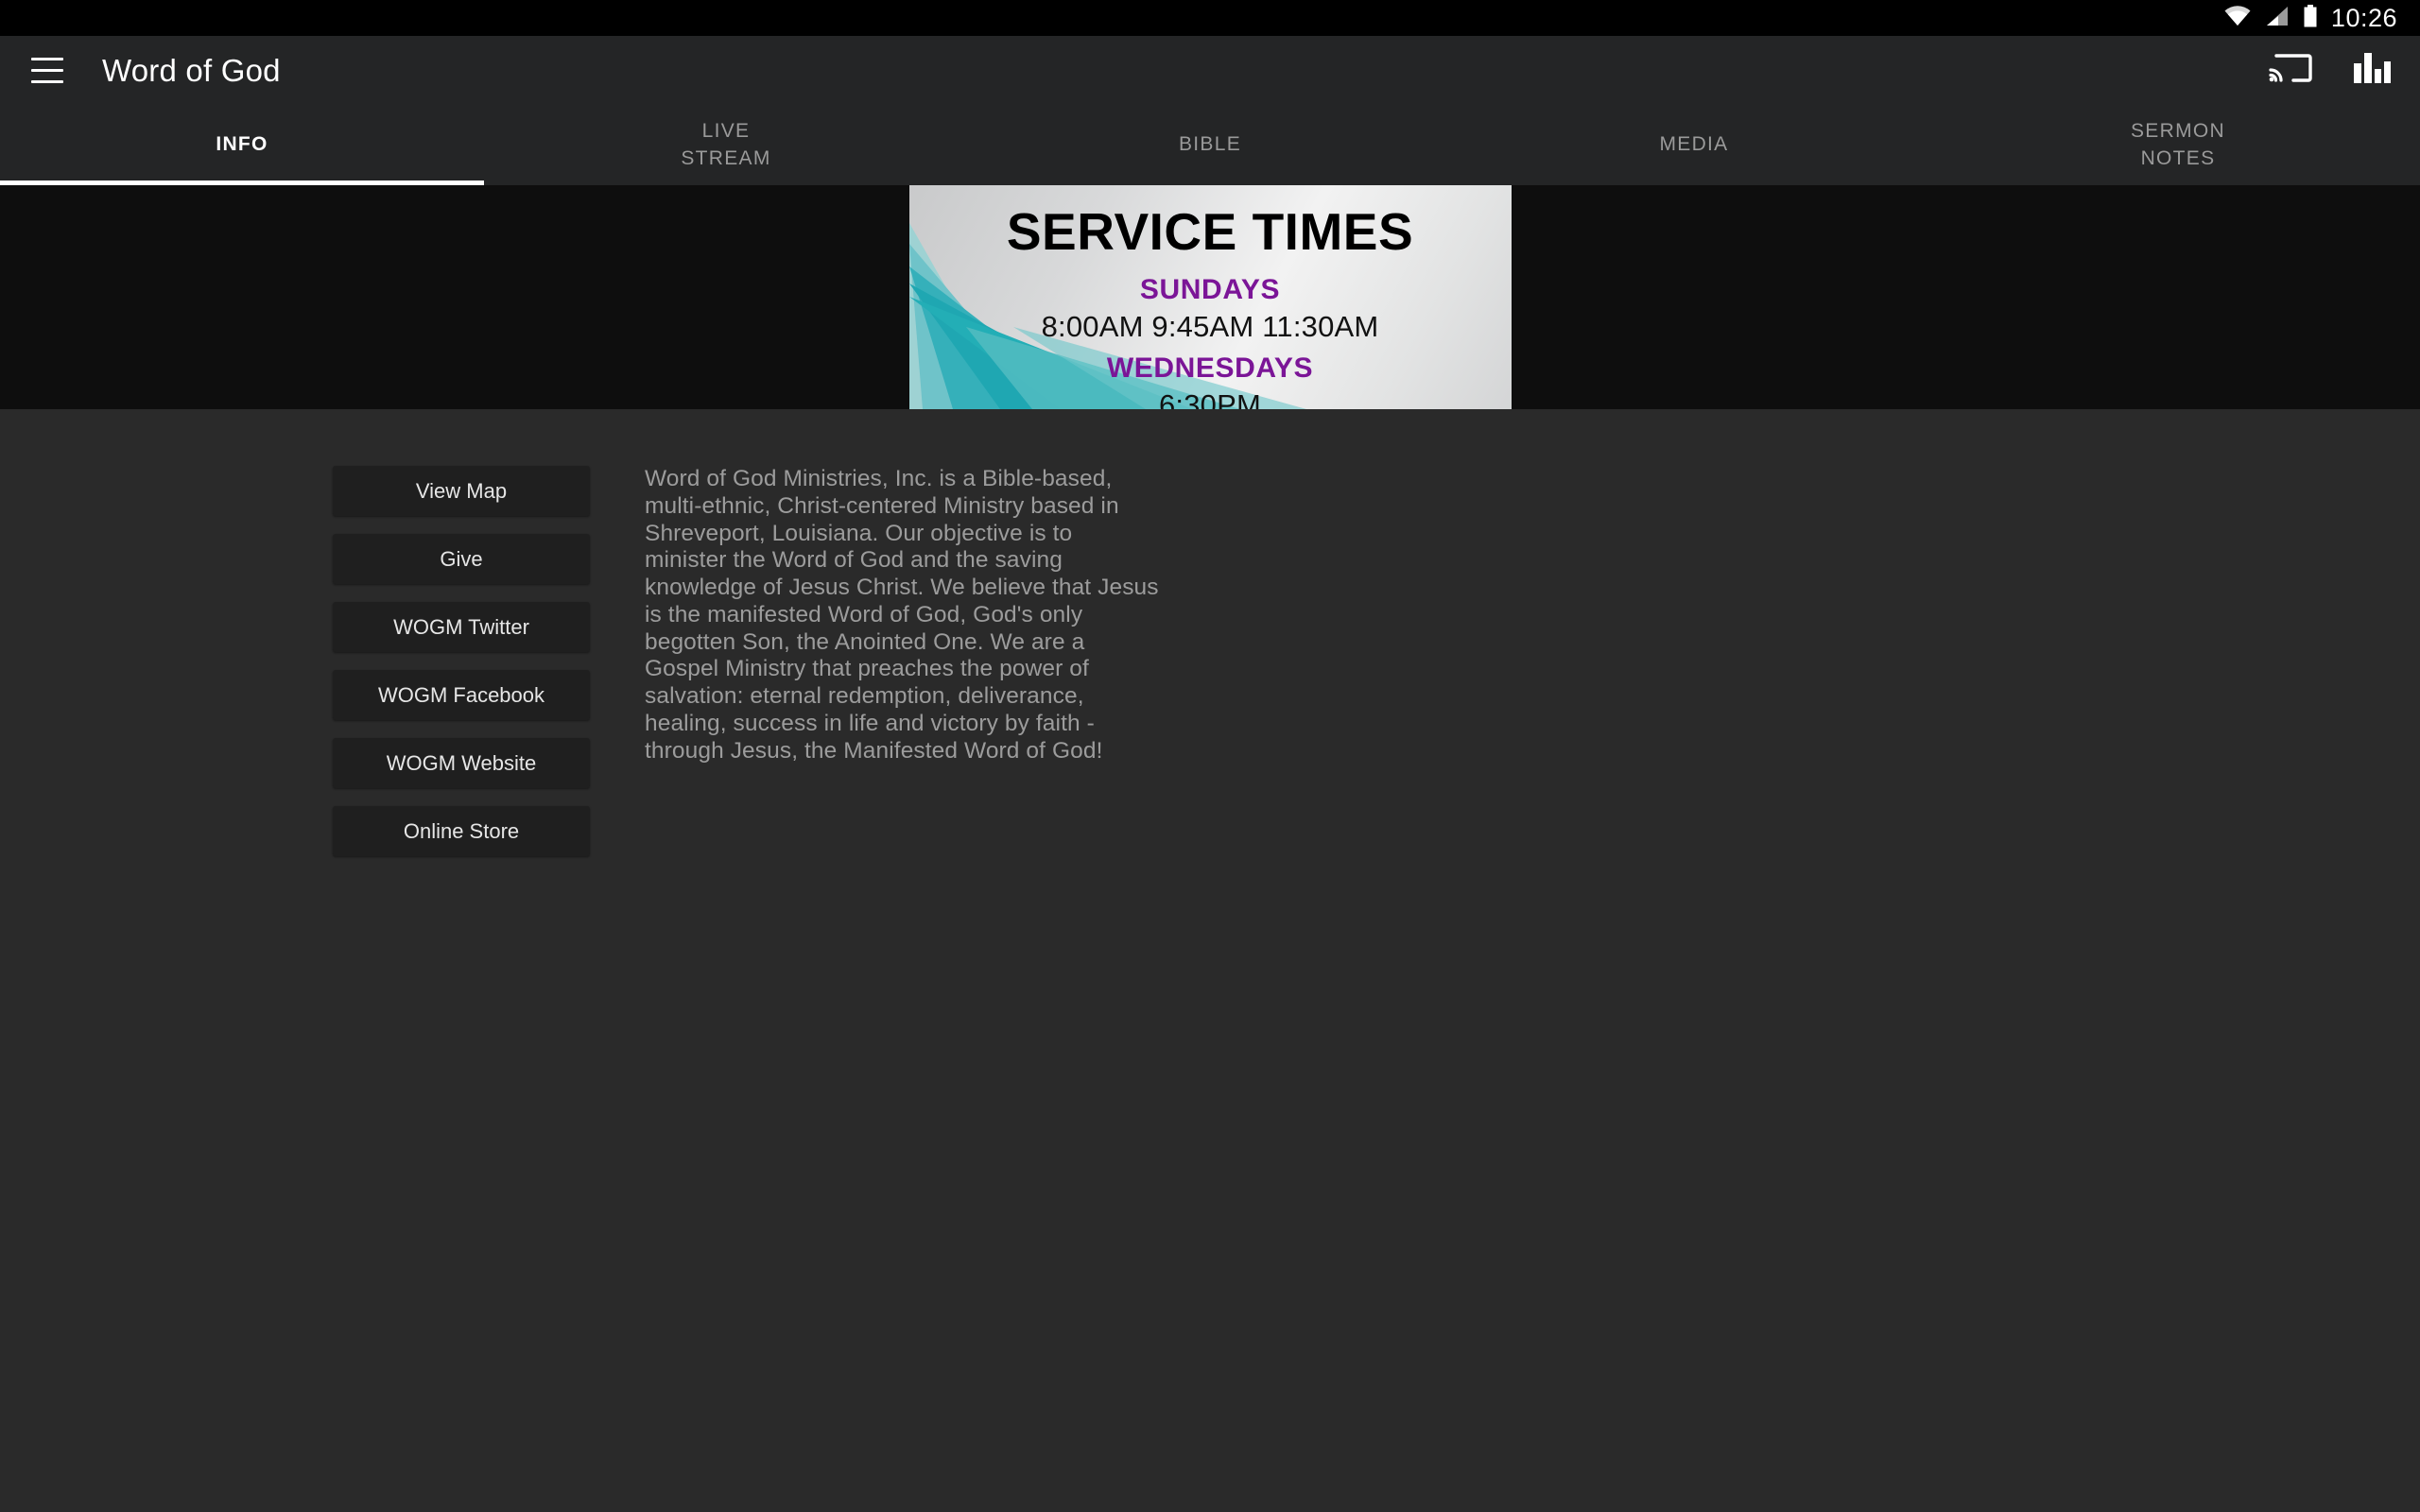  I want to click on wifi-icon, so click(2238, 18).